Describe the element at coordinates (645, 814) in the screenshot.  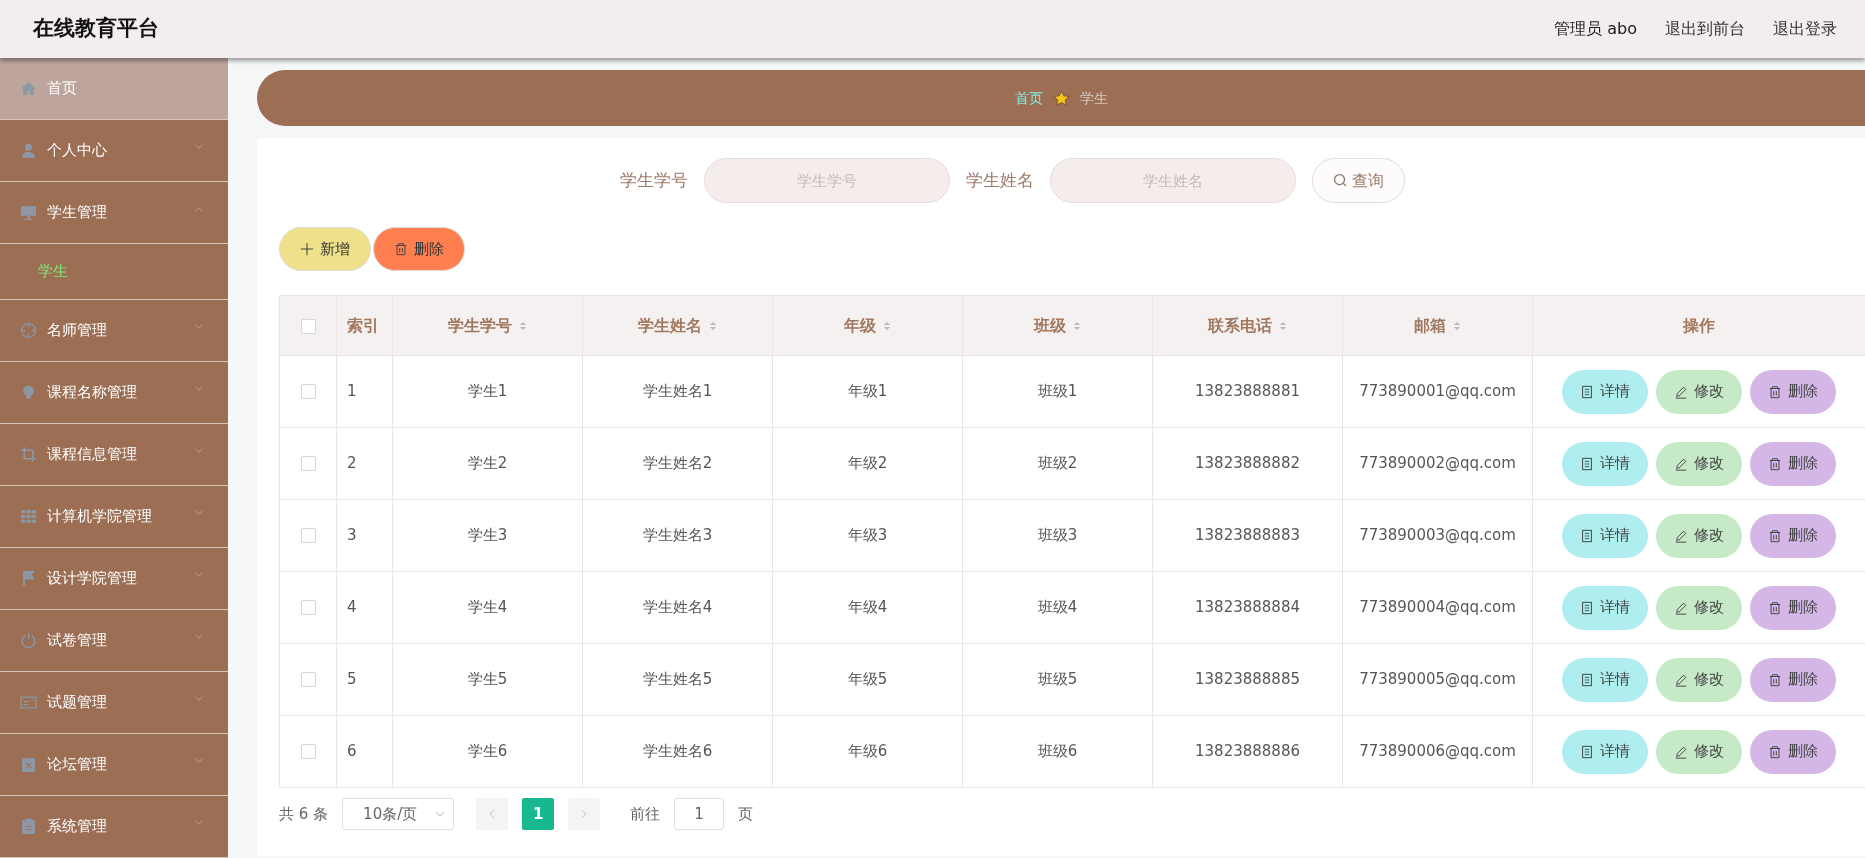
I see `goto-label: 前往` at that location.